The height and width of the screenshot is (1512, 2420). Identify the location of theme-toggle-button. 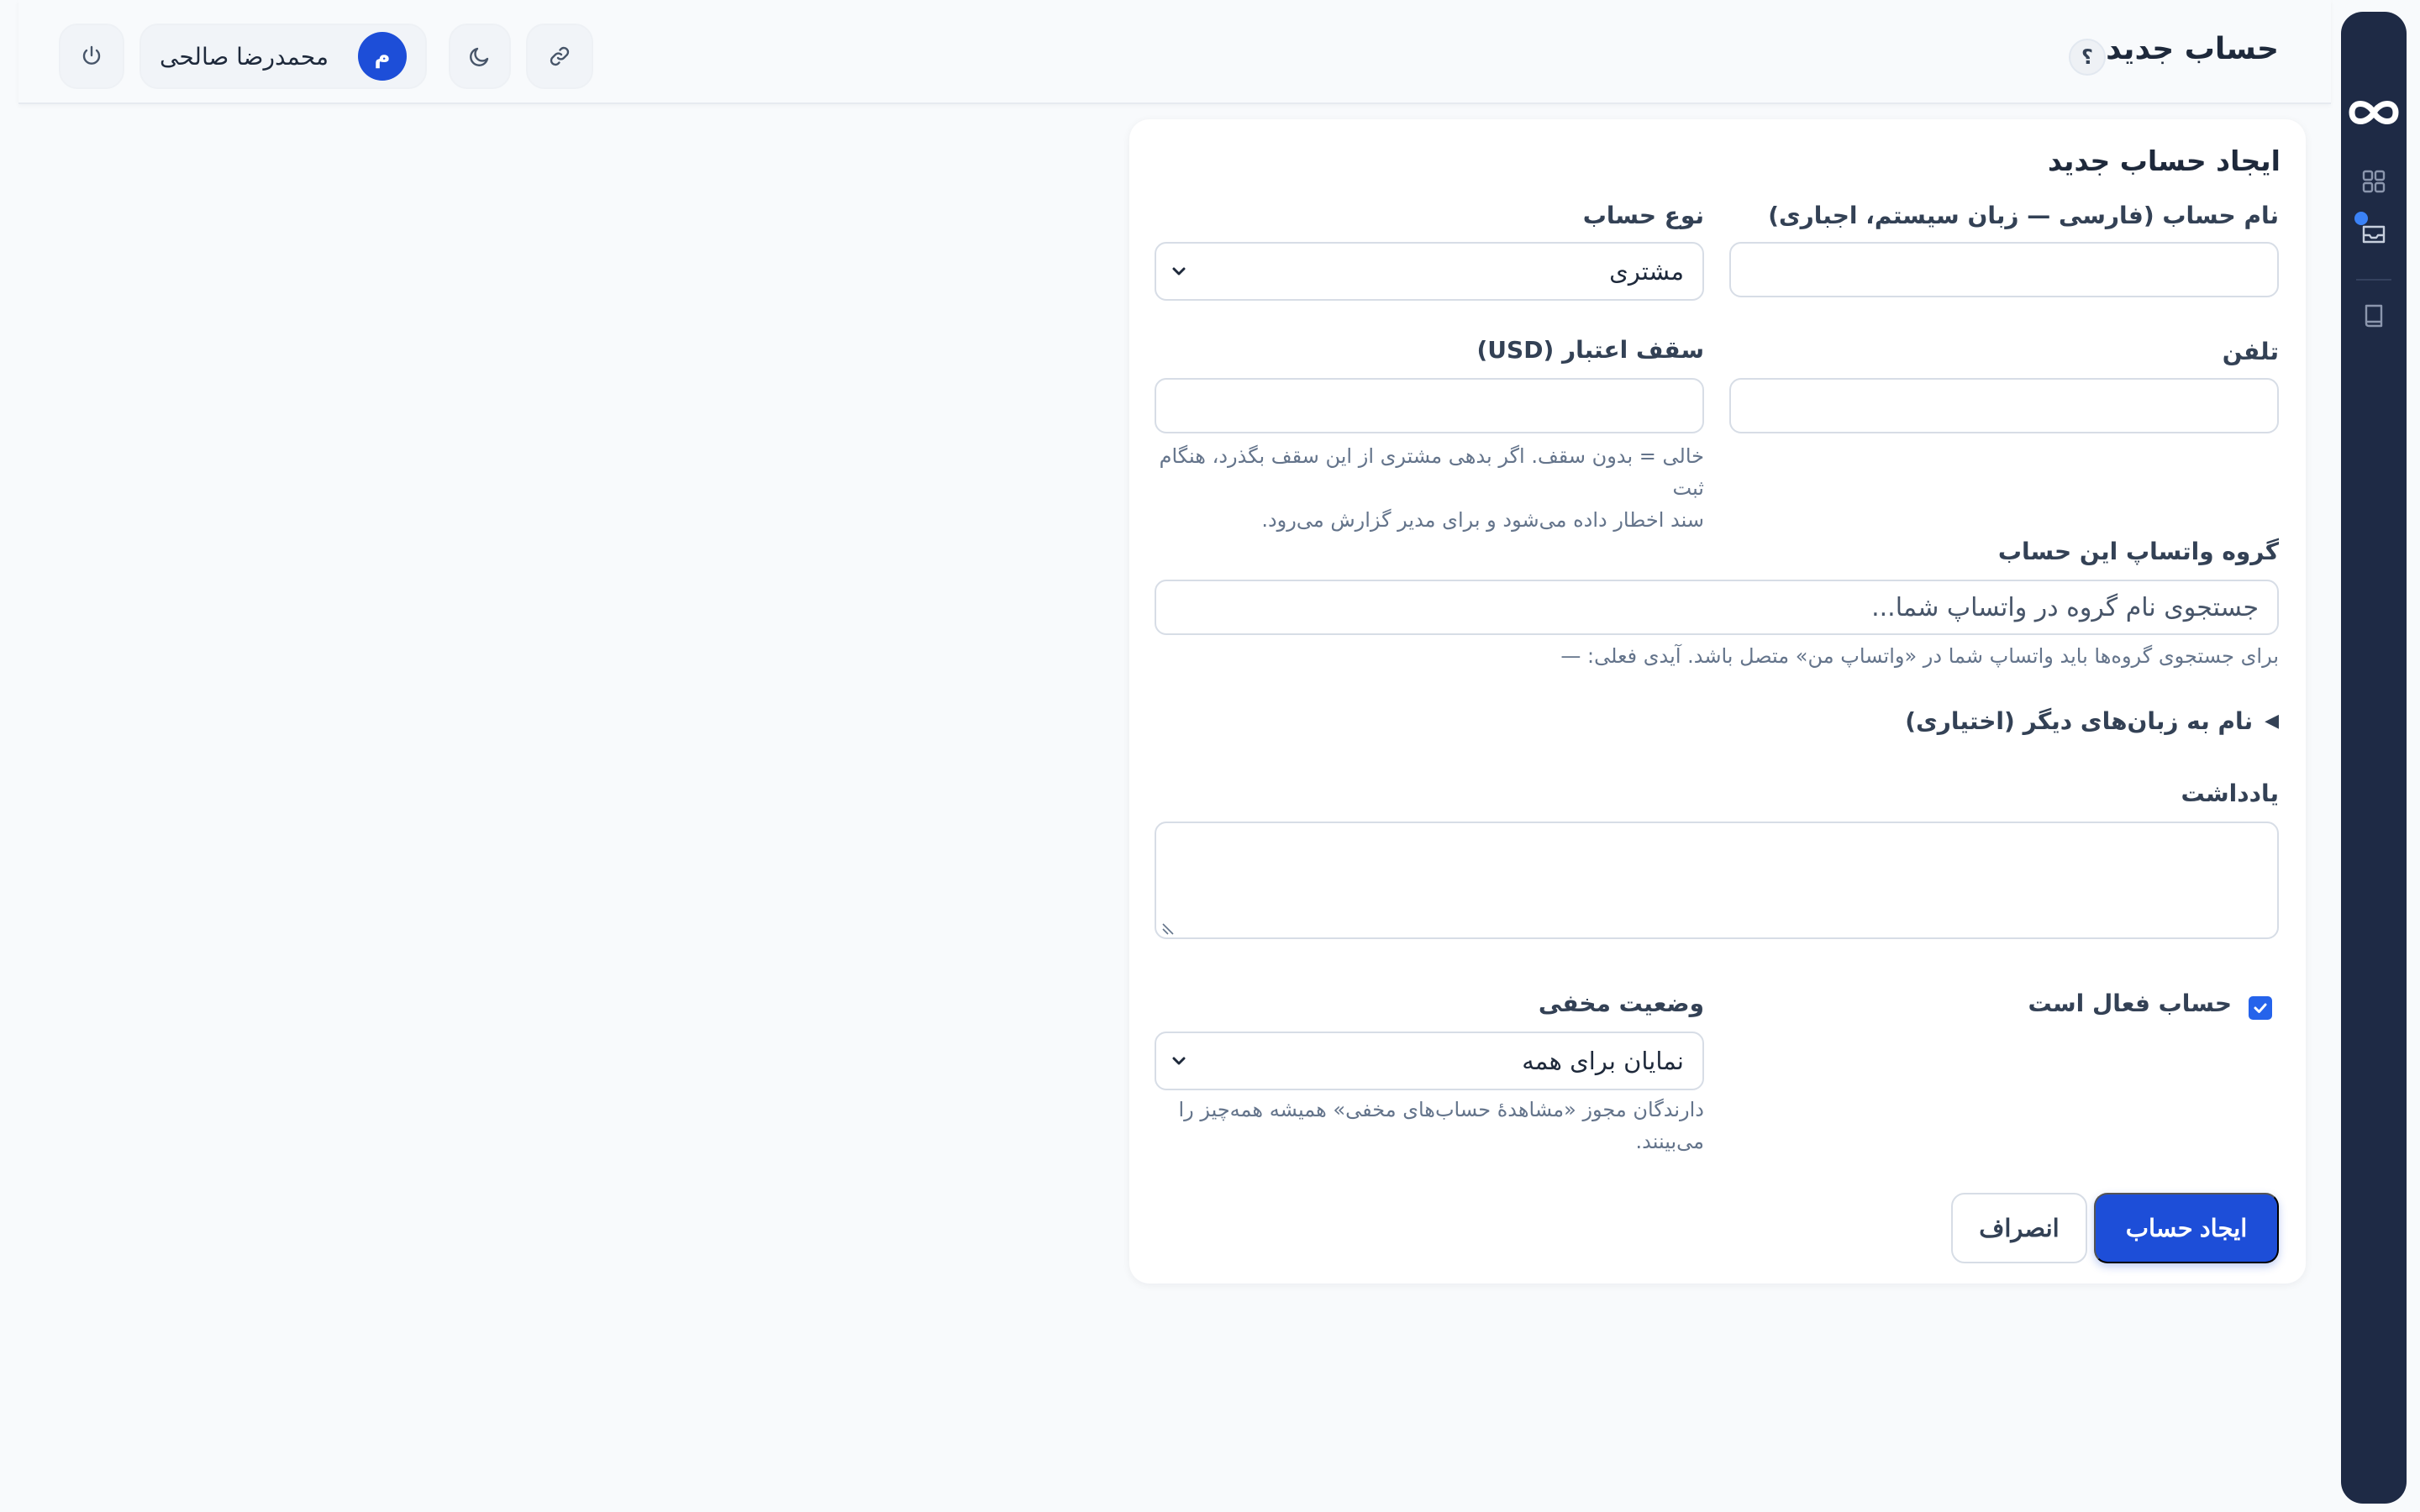
(480, 56).